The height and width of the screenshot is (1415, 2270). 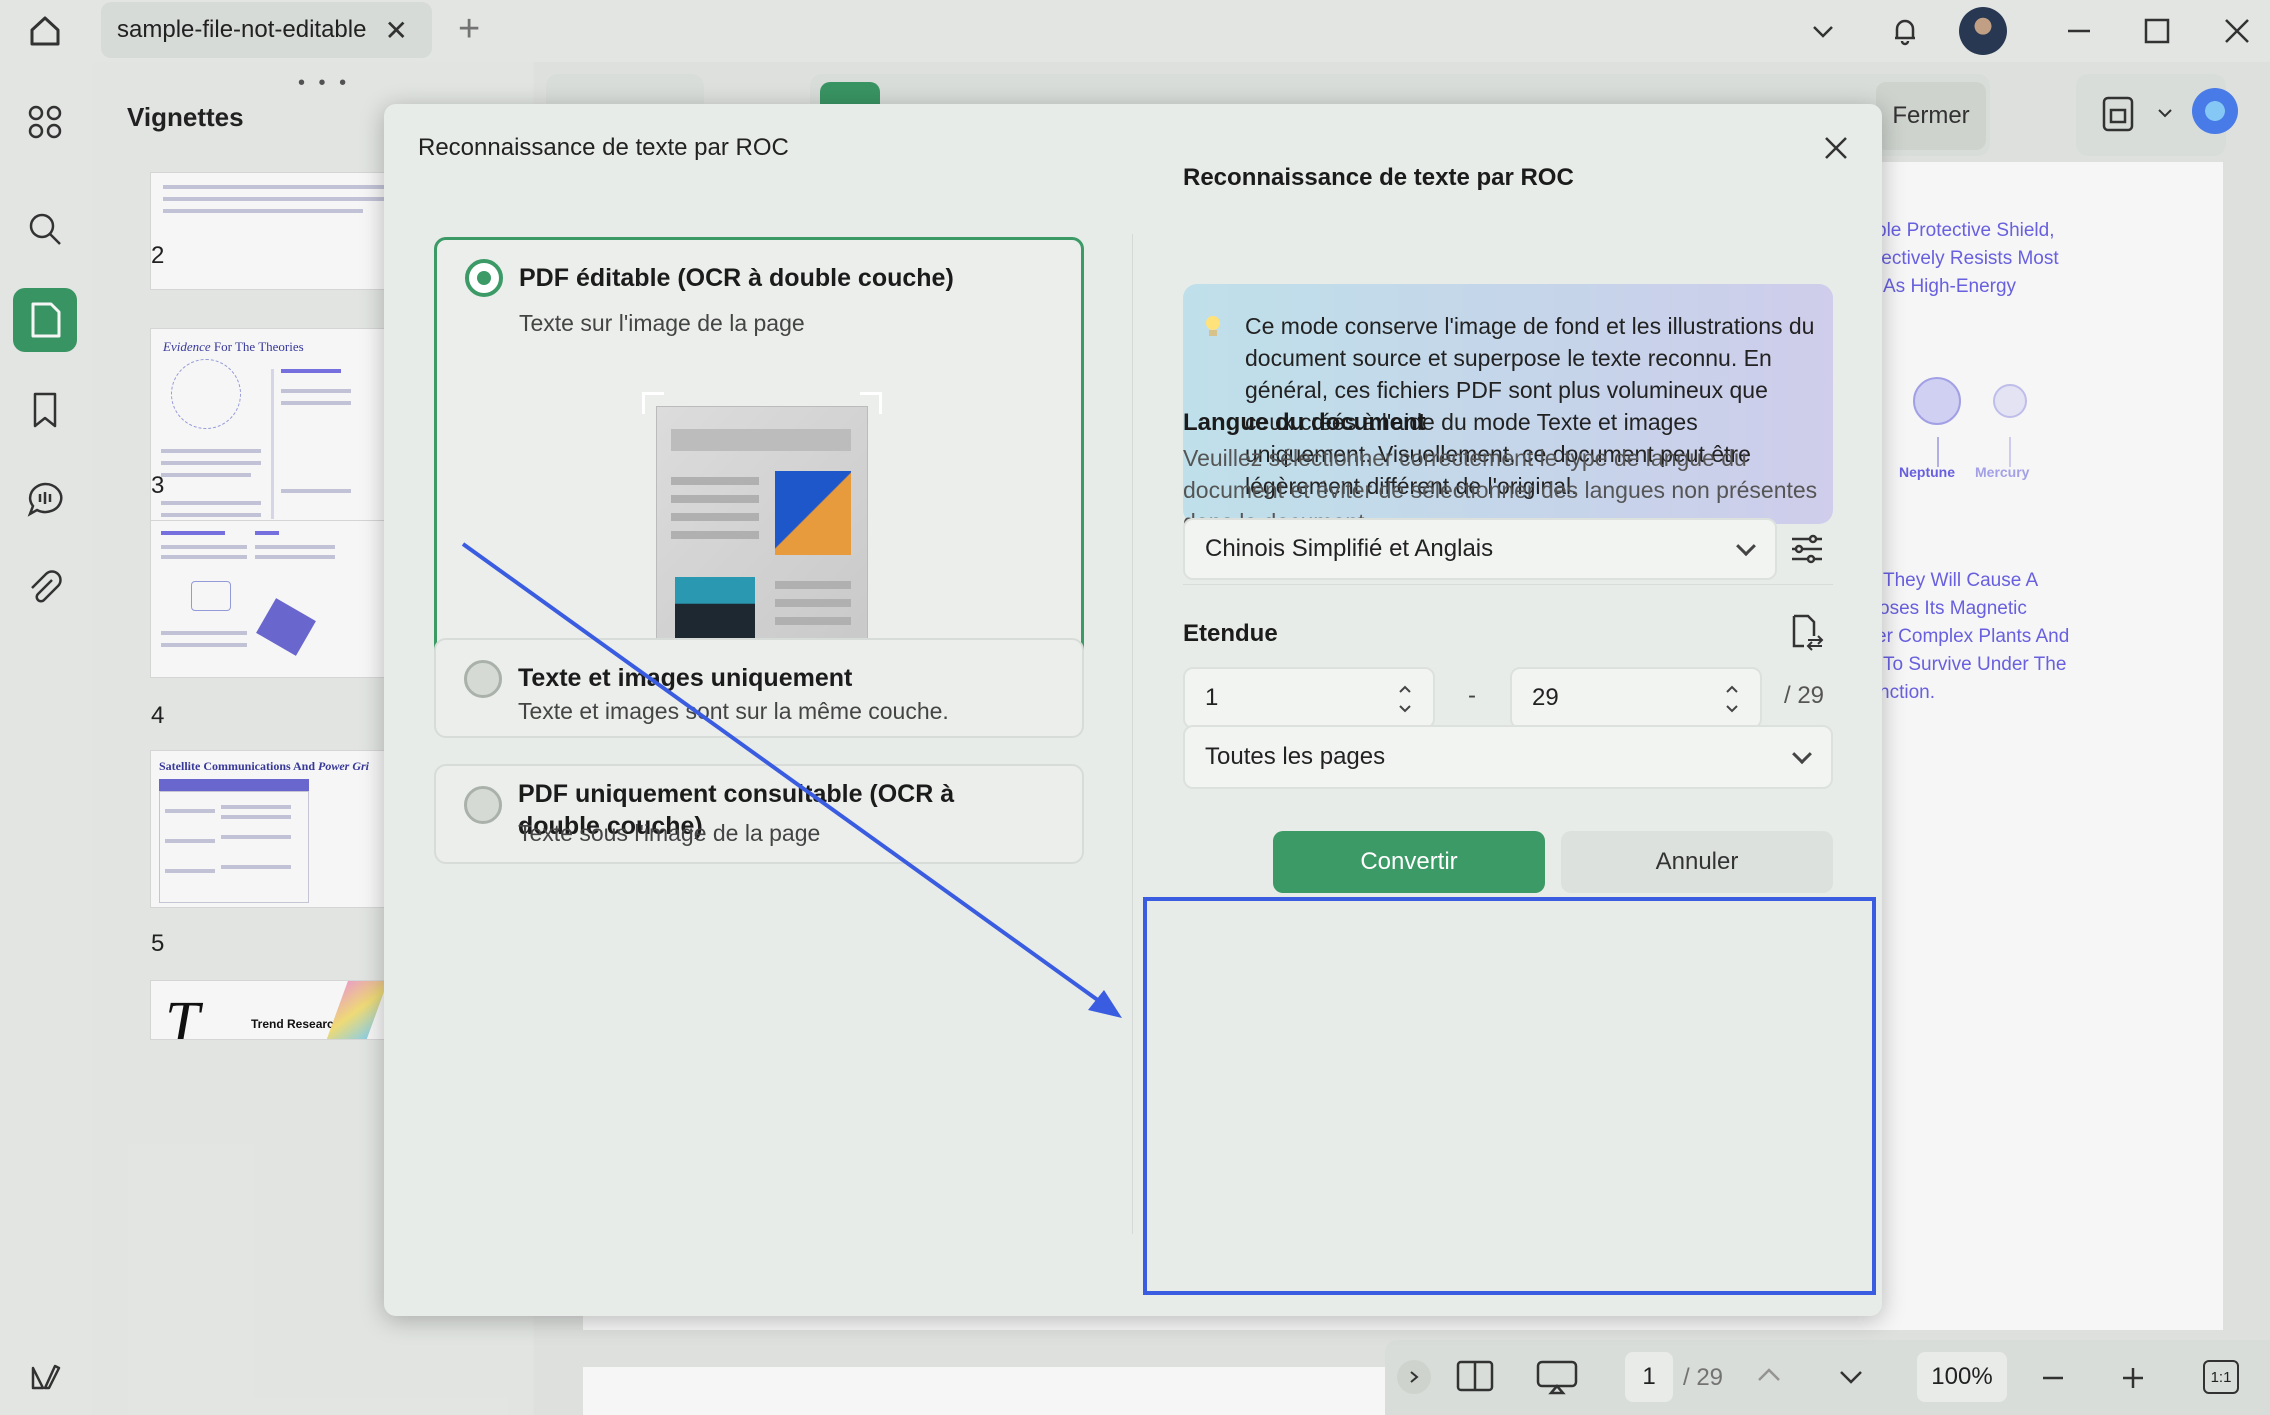 I want to click on annotation-arrow, so click(x=791, y=780).